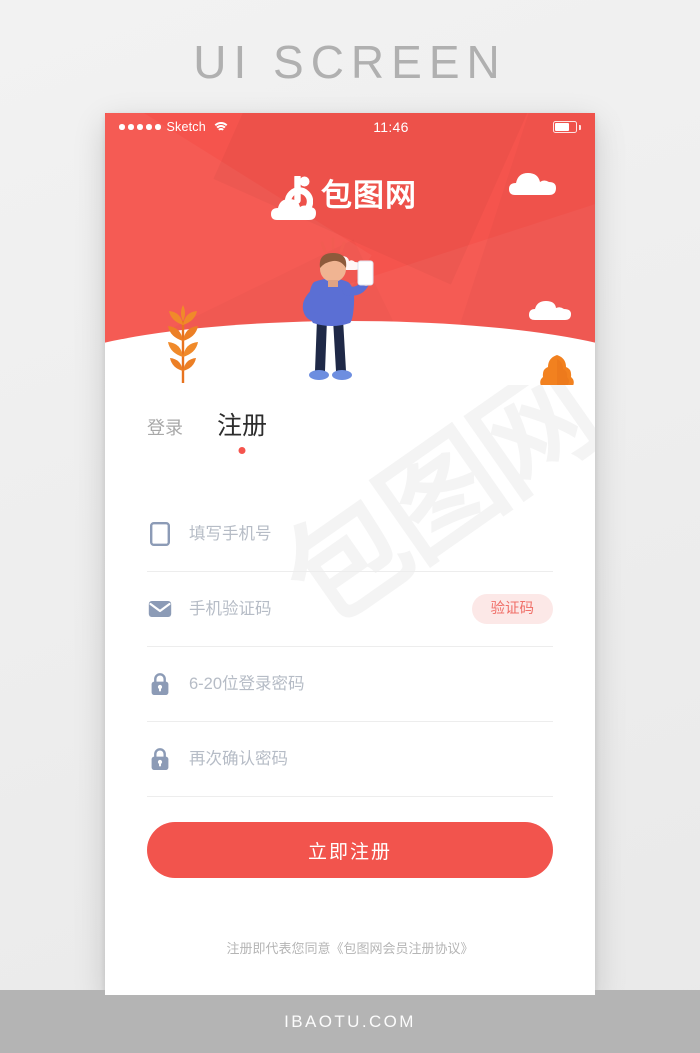 The width and height of the screenshot is (700, 1053). Describe the element at coordinates (207, 433) in the screenshot. I see `auth-tabs: 登录 注册` at that location.